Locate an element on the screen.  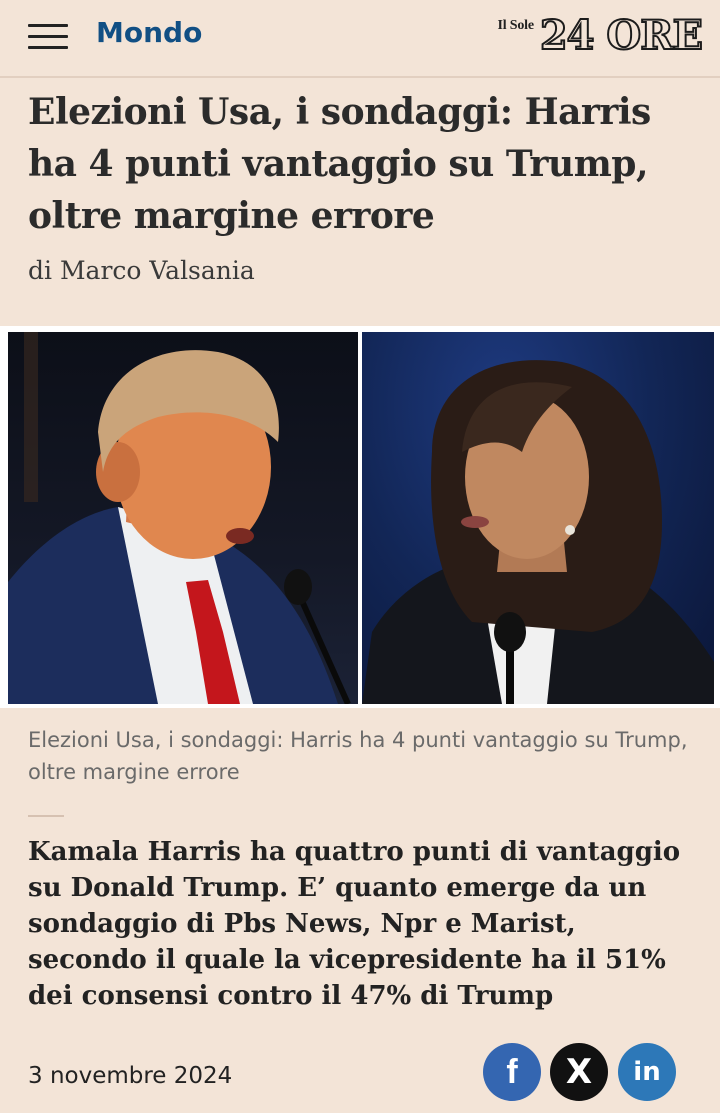
logo-big-text: 24 ORE is located at coordinates (621, 35).